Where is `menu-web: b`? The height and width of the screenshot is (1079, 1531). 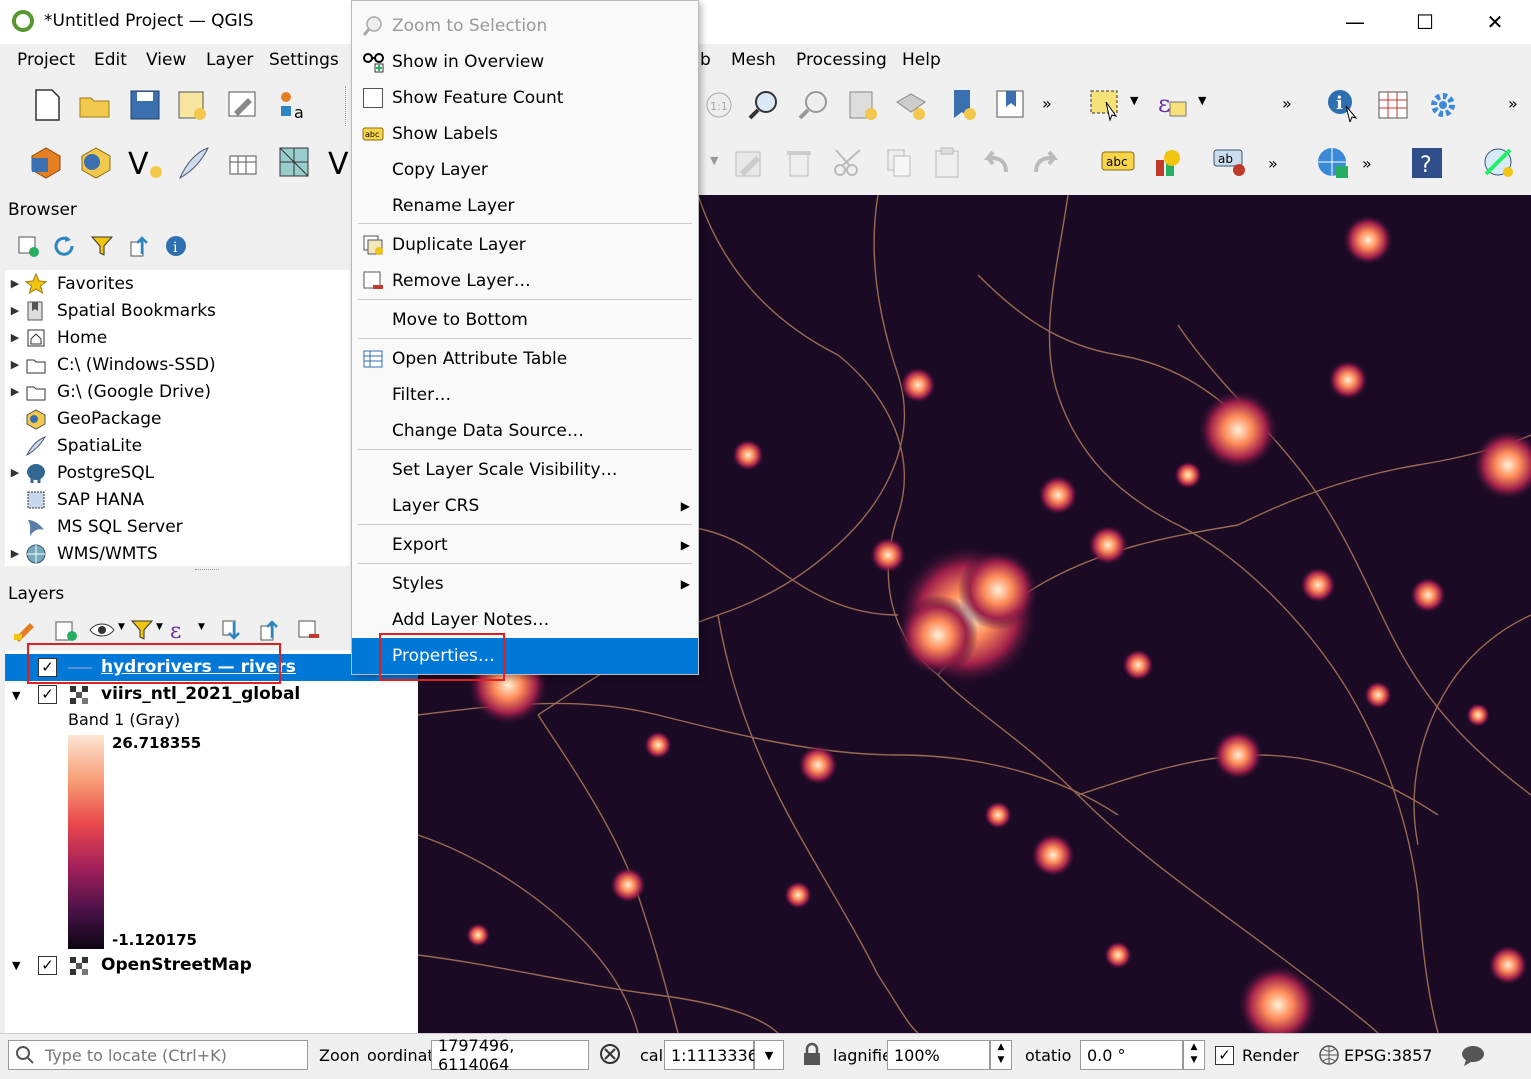 menu-web: b is located at coordinates (705, 60).